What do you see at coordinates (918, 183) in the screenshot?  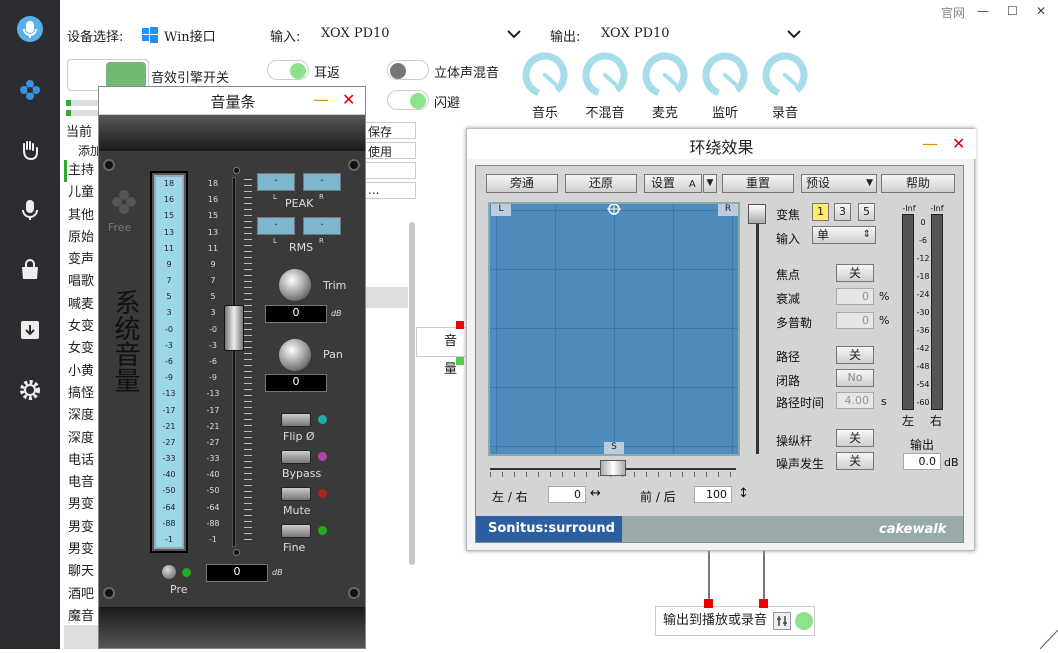 I see `help-button: 帮助` at bounding box center [918, 183].